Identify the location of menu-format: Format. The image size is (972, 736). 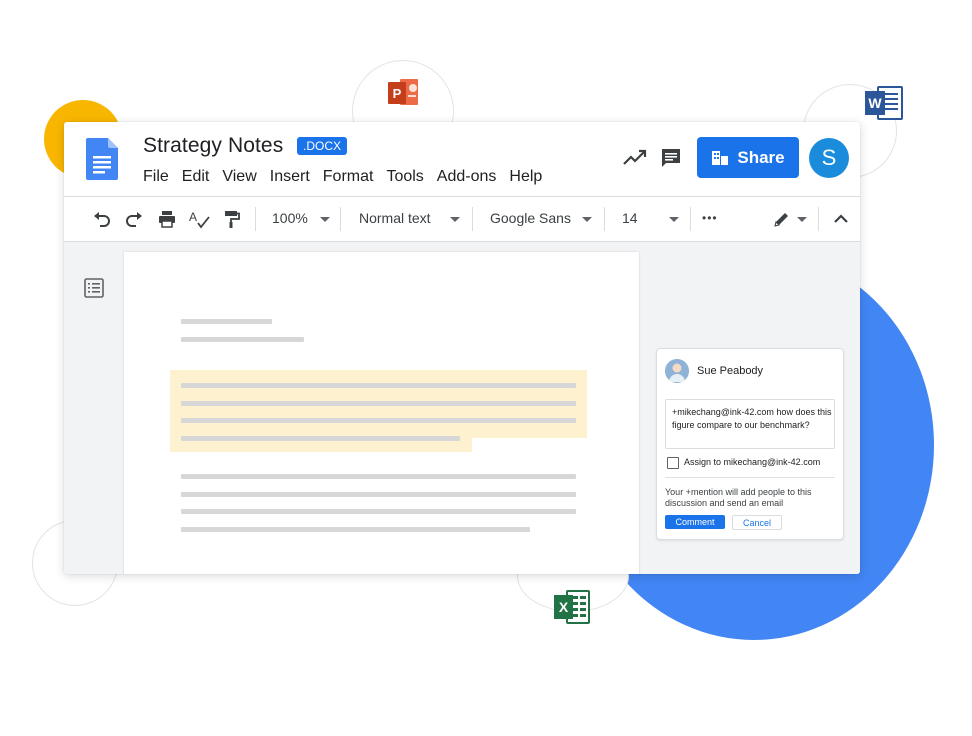
(348, 177).